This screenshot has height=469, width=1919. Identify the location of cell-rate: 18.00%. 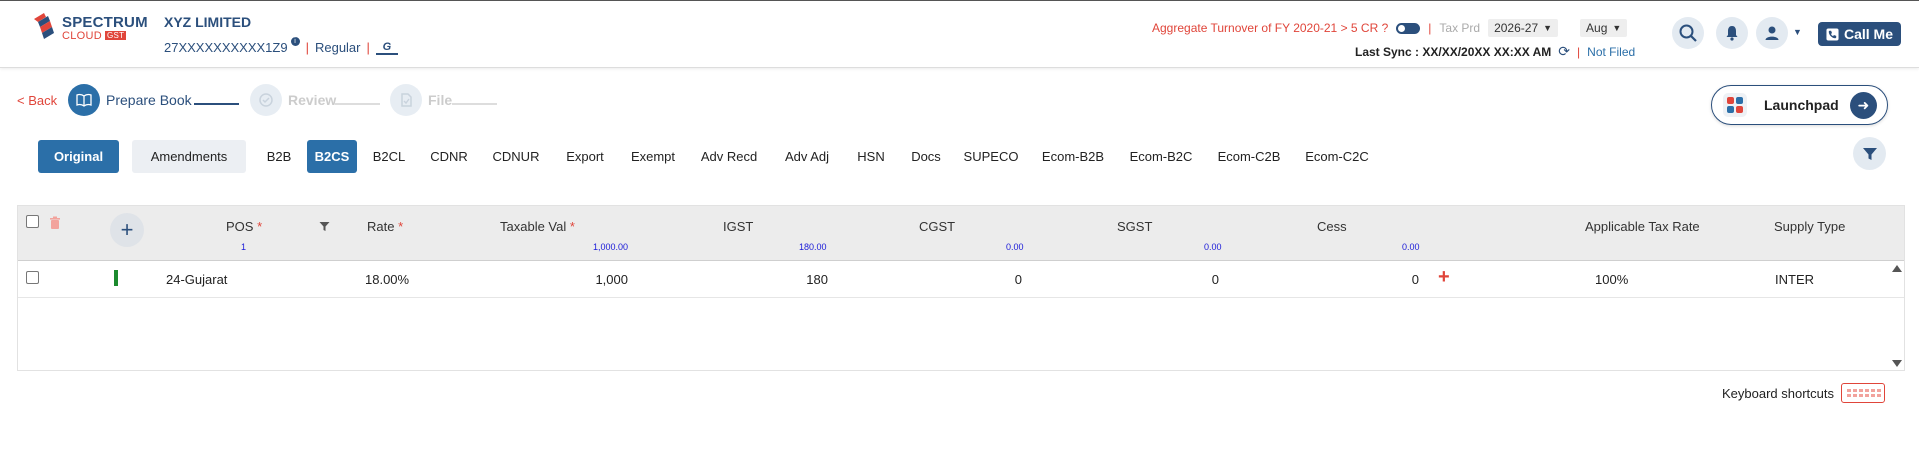
(387, 279).